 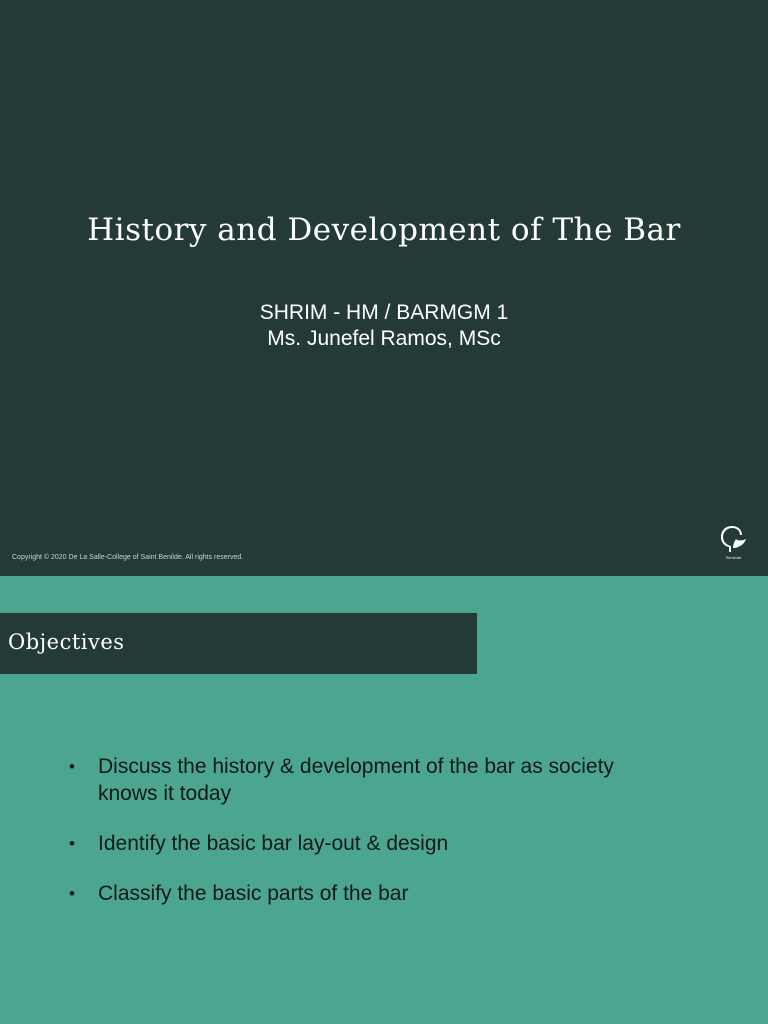 I want to click on list-item-text: Classify the basic parts of the bar, so click(x=253, y=893).